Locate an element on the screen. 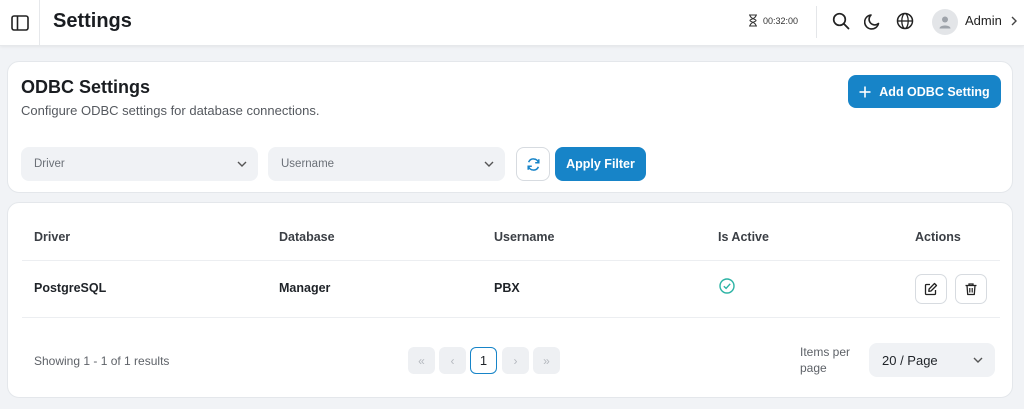 The image size is (1024, 409). column-header-username: Username is located at coordinates (524, 237).